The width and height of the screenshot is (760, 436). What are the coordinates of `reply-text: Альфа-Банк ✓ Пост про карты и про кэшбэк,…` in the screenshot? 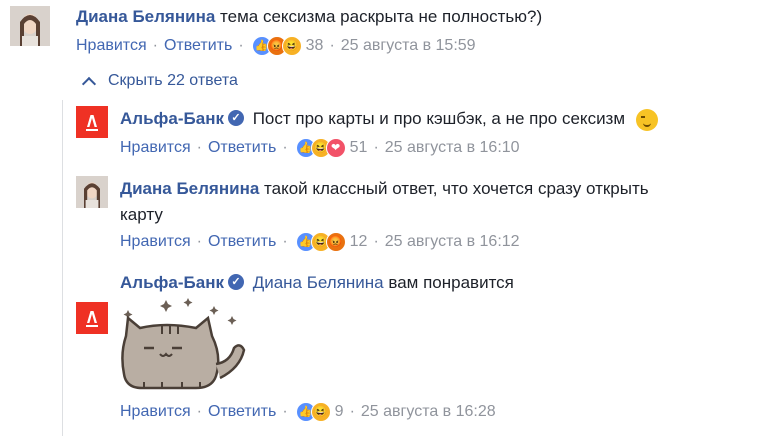 It's located at (389, 119).